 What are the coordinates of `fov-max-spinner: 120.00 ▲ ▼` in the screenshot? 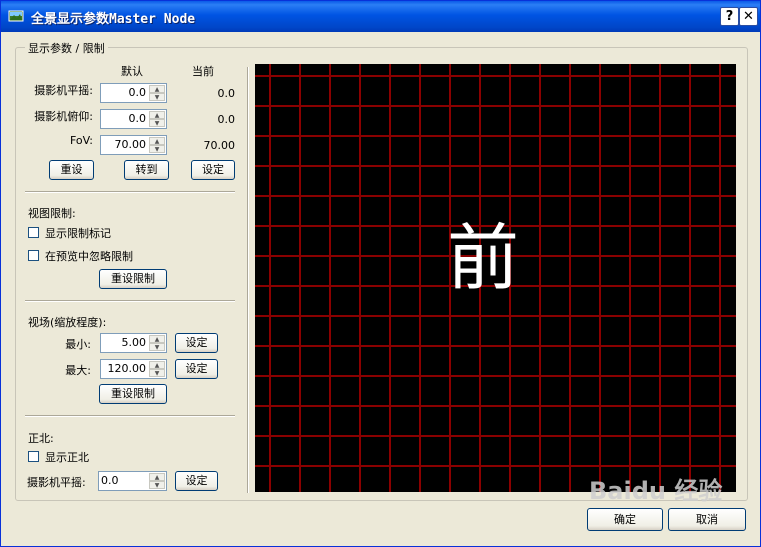 It's located at (133, 369).